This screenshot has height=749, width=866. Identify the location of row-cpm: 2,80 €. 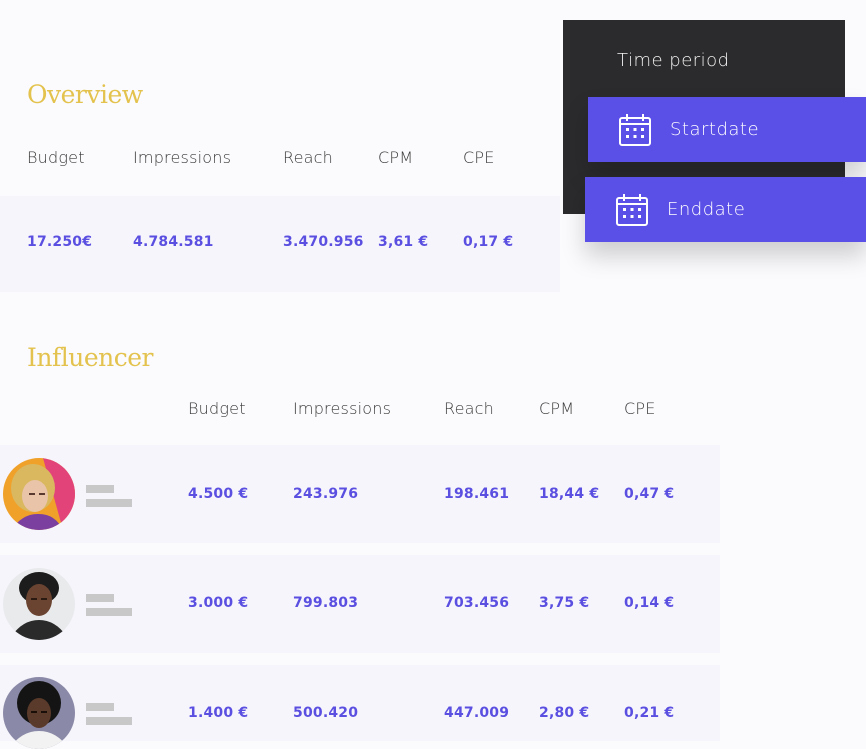
(564, 713).